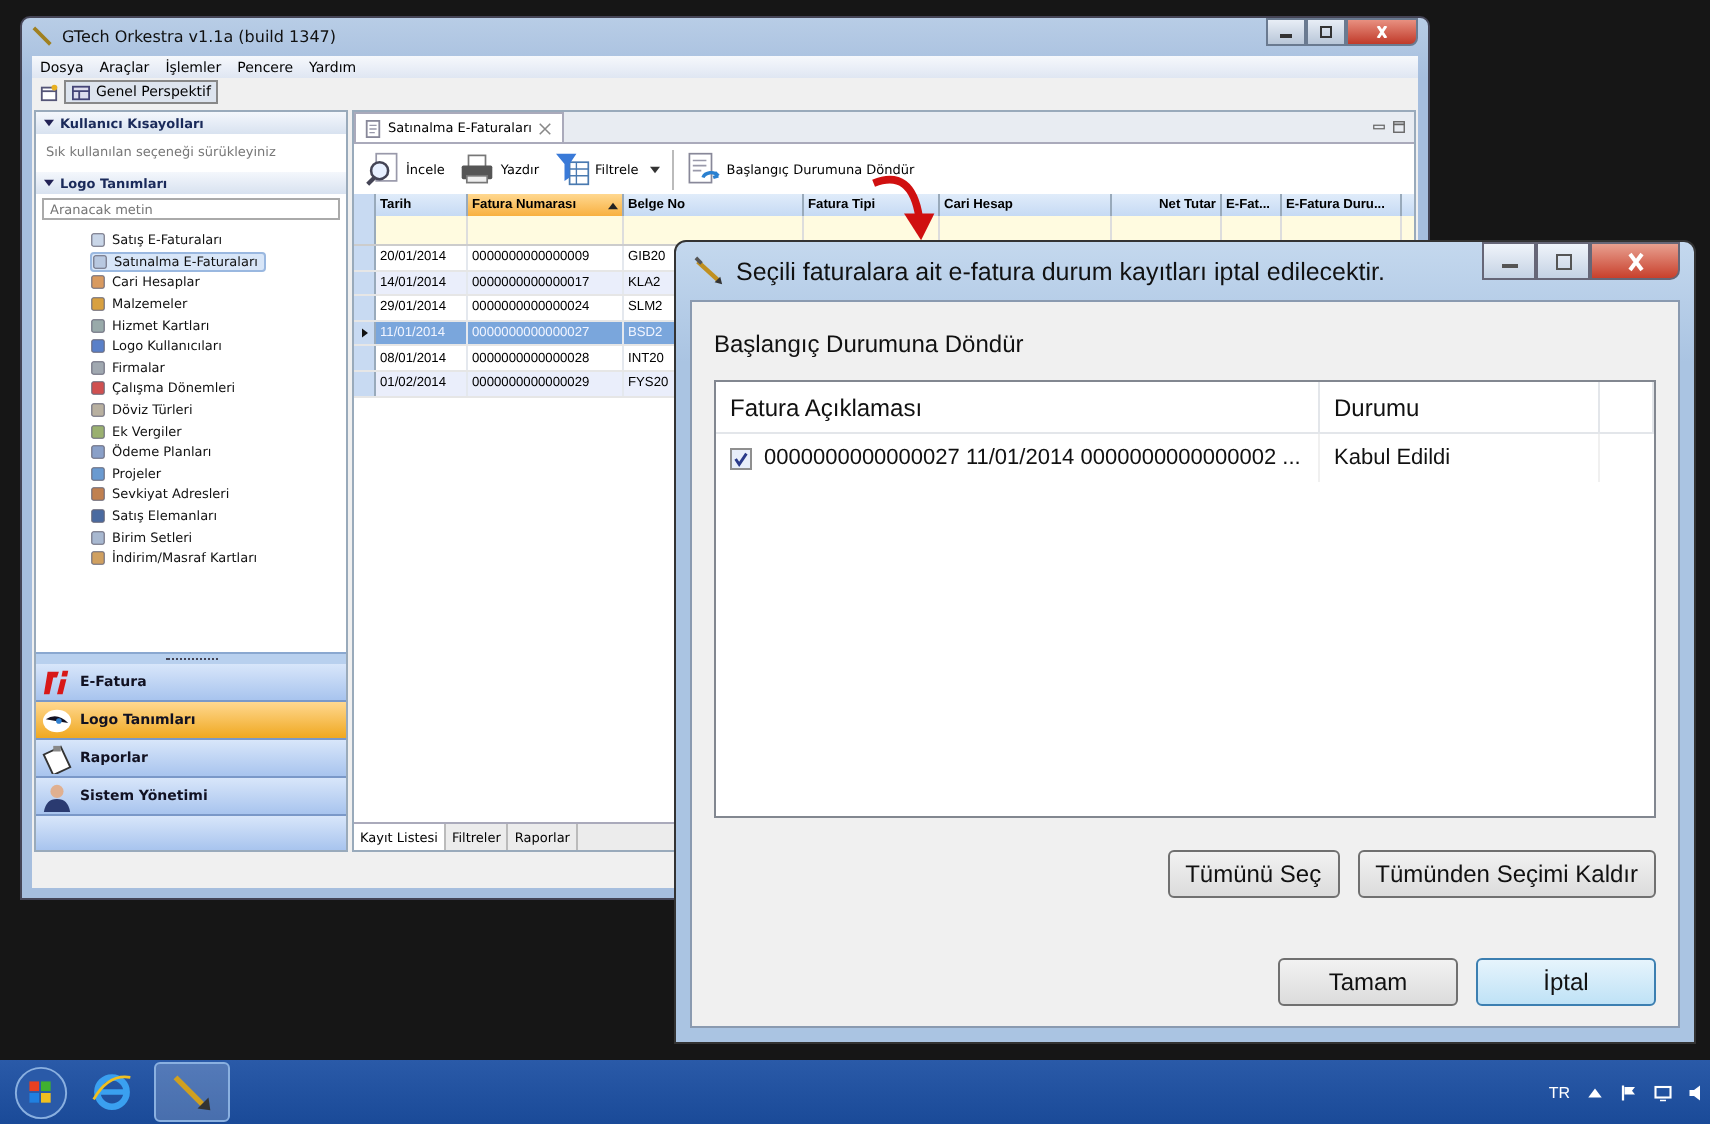 The image size is (1710, 1124). Describe the element at coordinates (613, 205) in the screenshot. I see `sort-arrow-icon` at that location.